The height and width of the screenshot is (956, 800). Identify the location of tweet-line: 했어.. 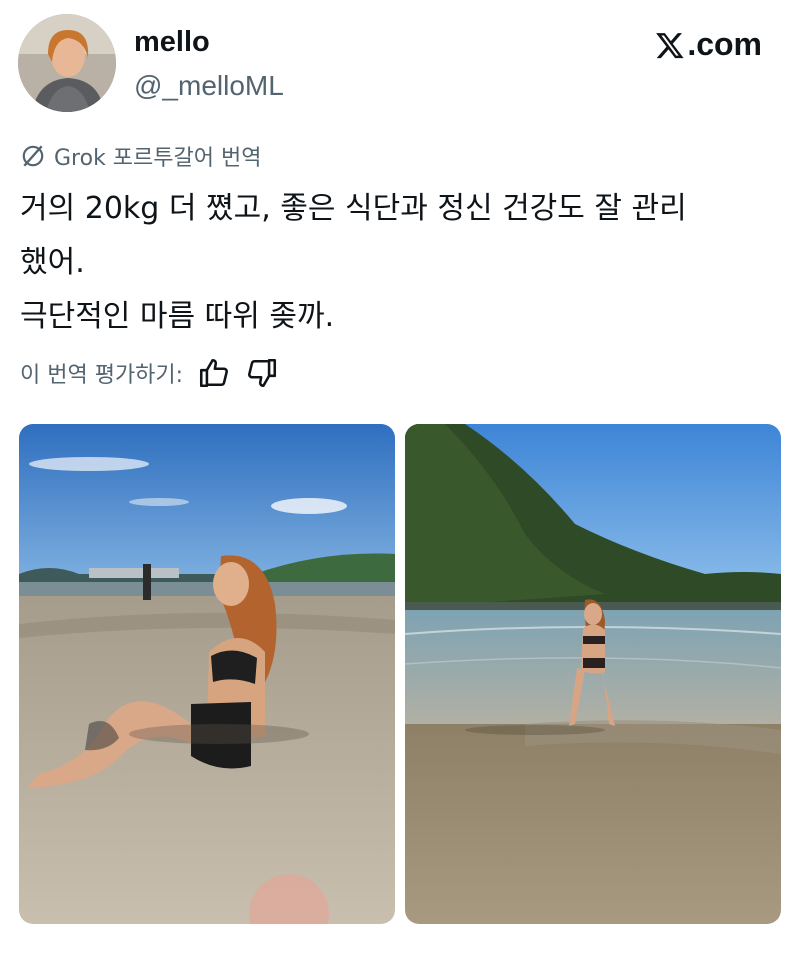
(52, 262).